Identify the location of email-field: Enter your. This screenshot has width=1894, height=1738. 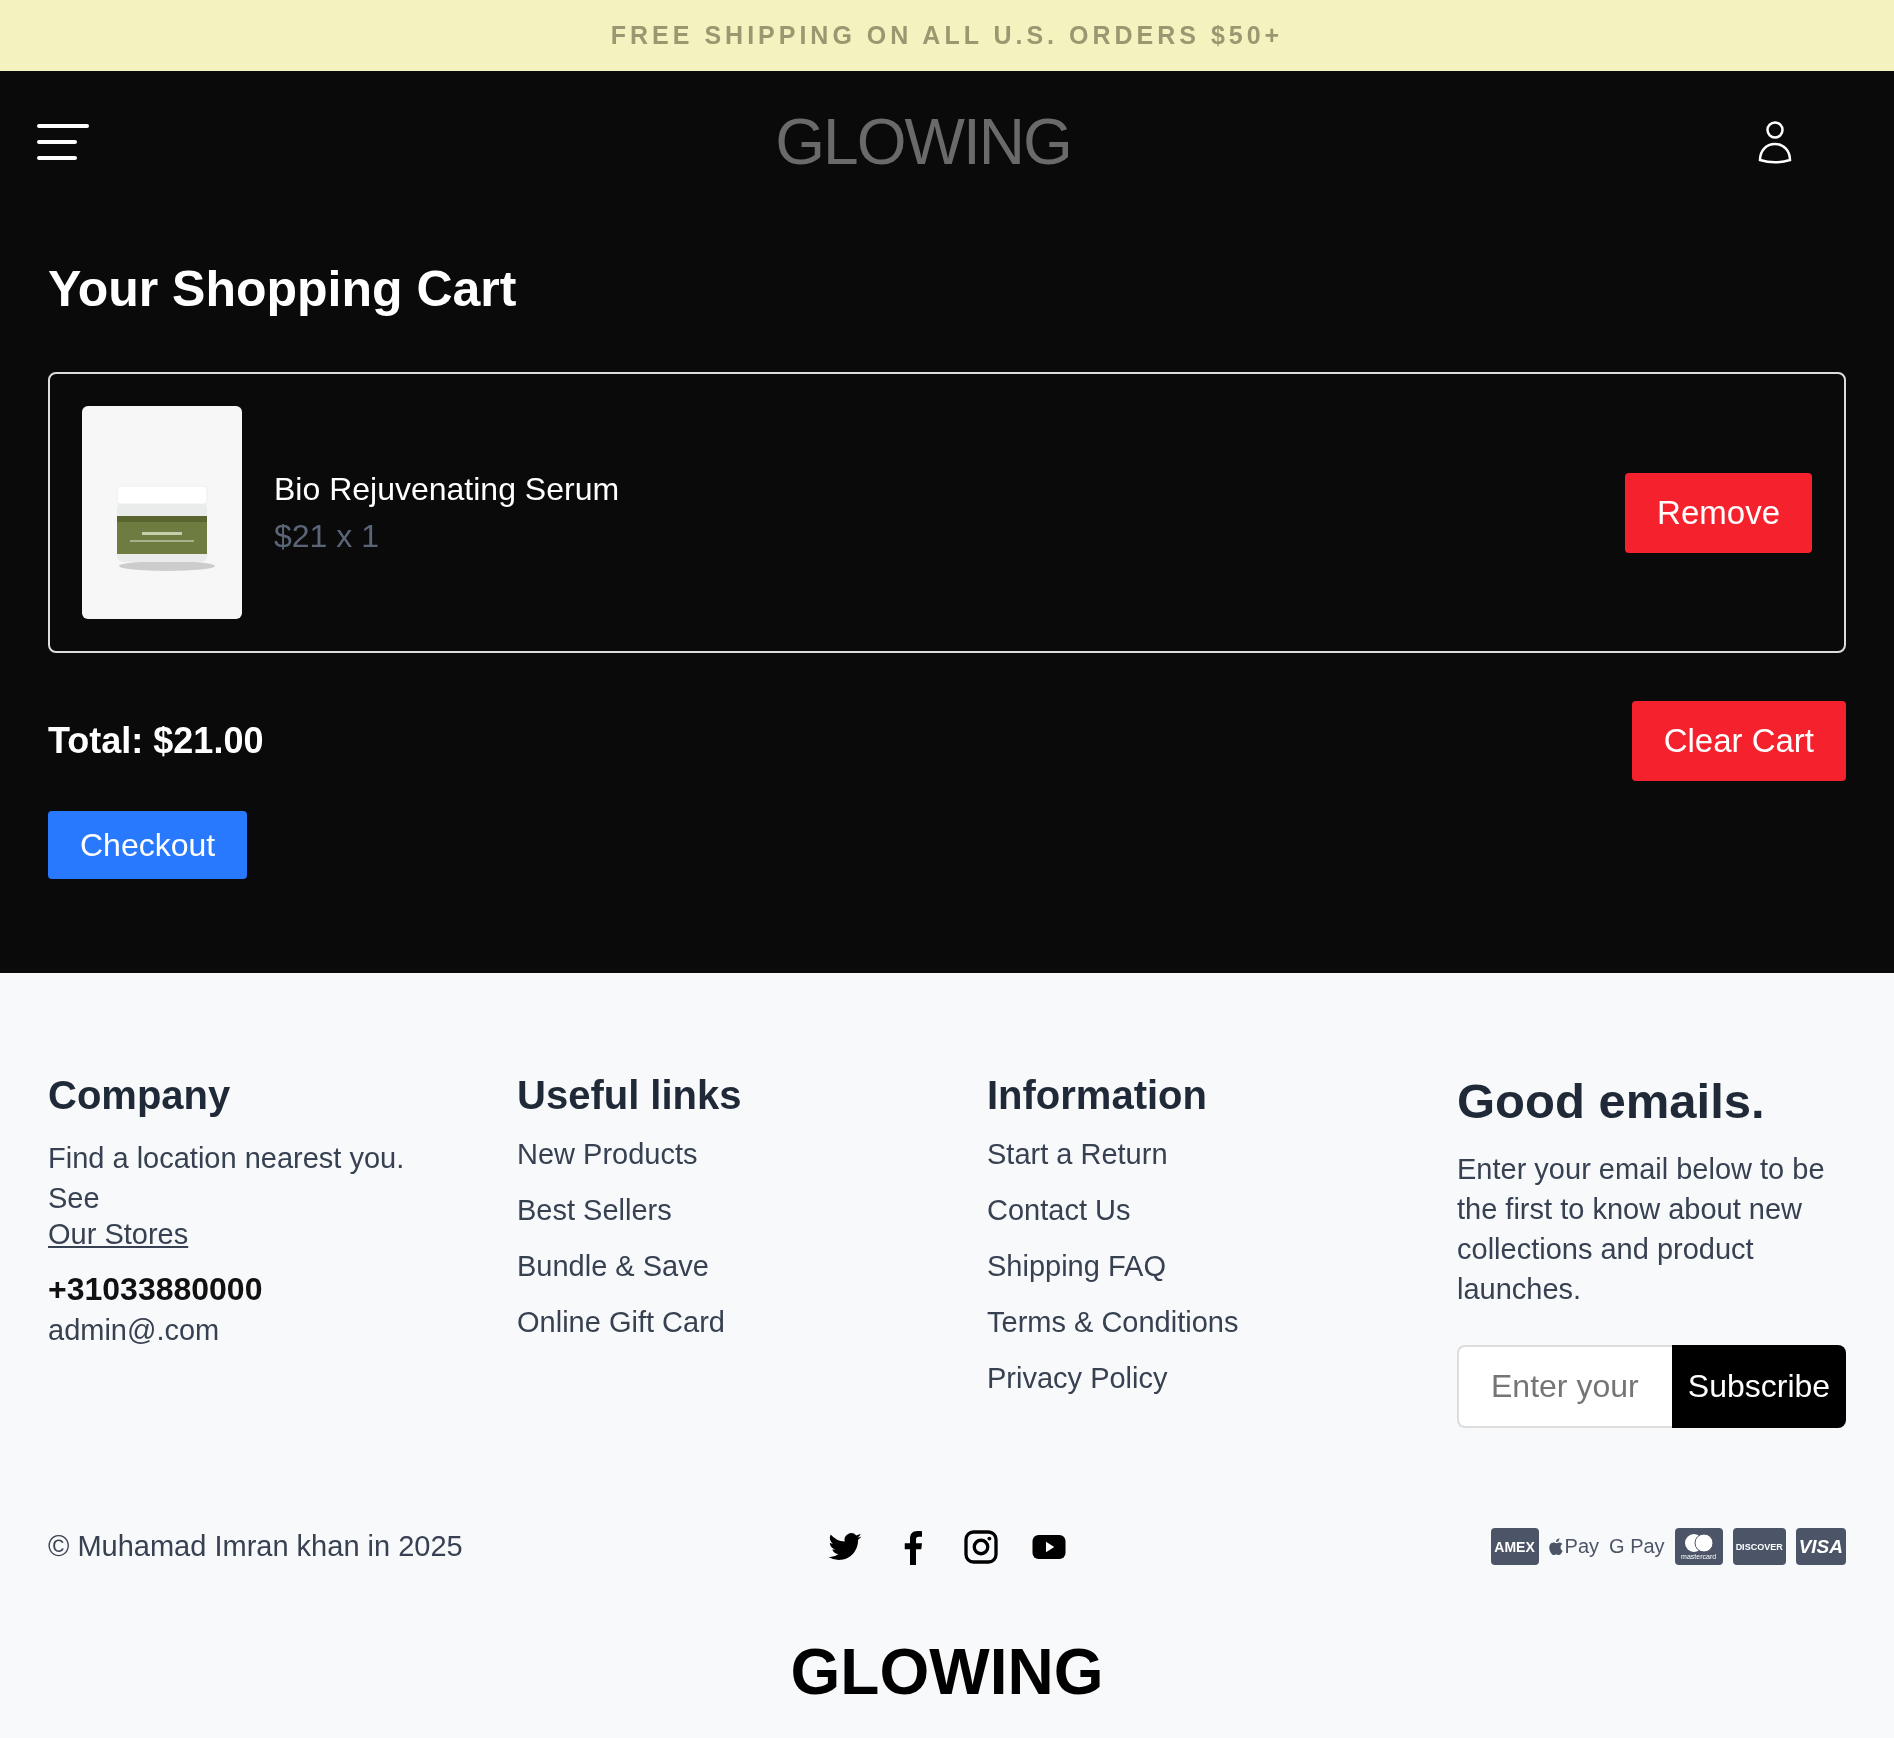
(1564, 1386).